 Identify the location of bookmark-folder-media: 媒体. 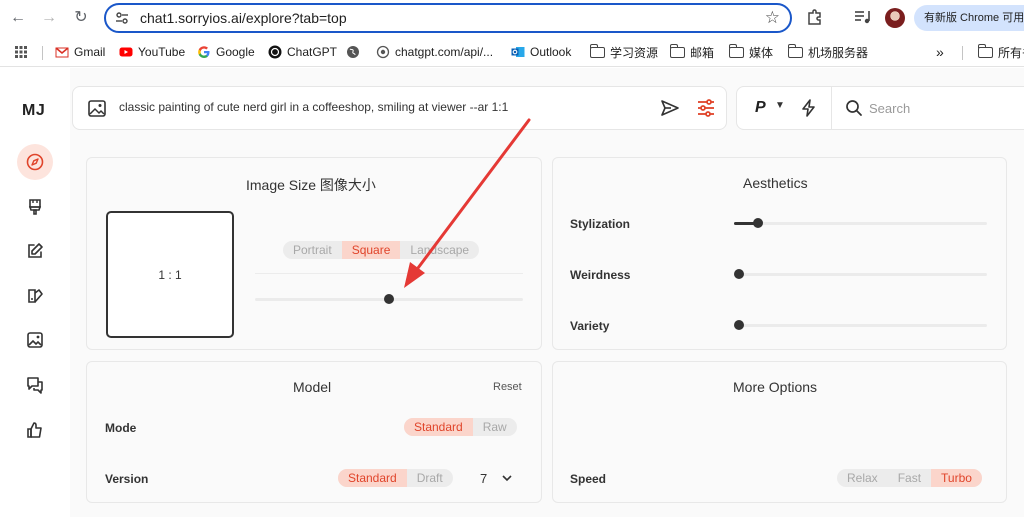
(750, 51).